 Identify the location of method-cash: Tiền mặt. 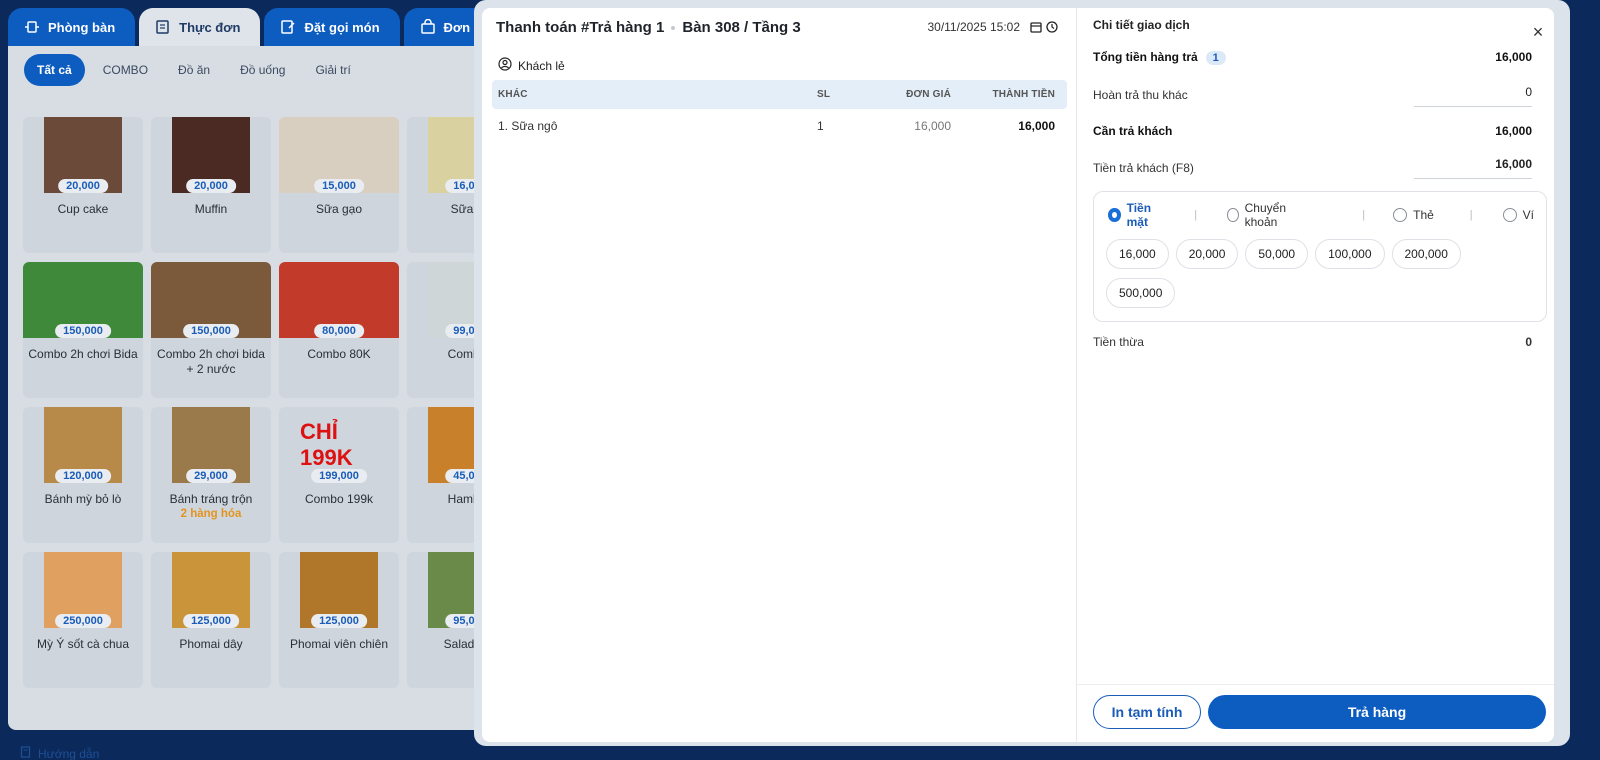
(1136, 215).